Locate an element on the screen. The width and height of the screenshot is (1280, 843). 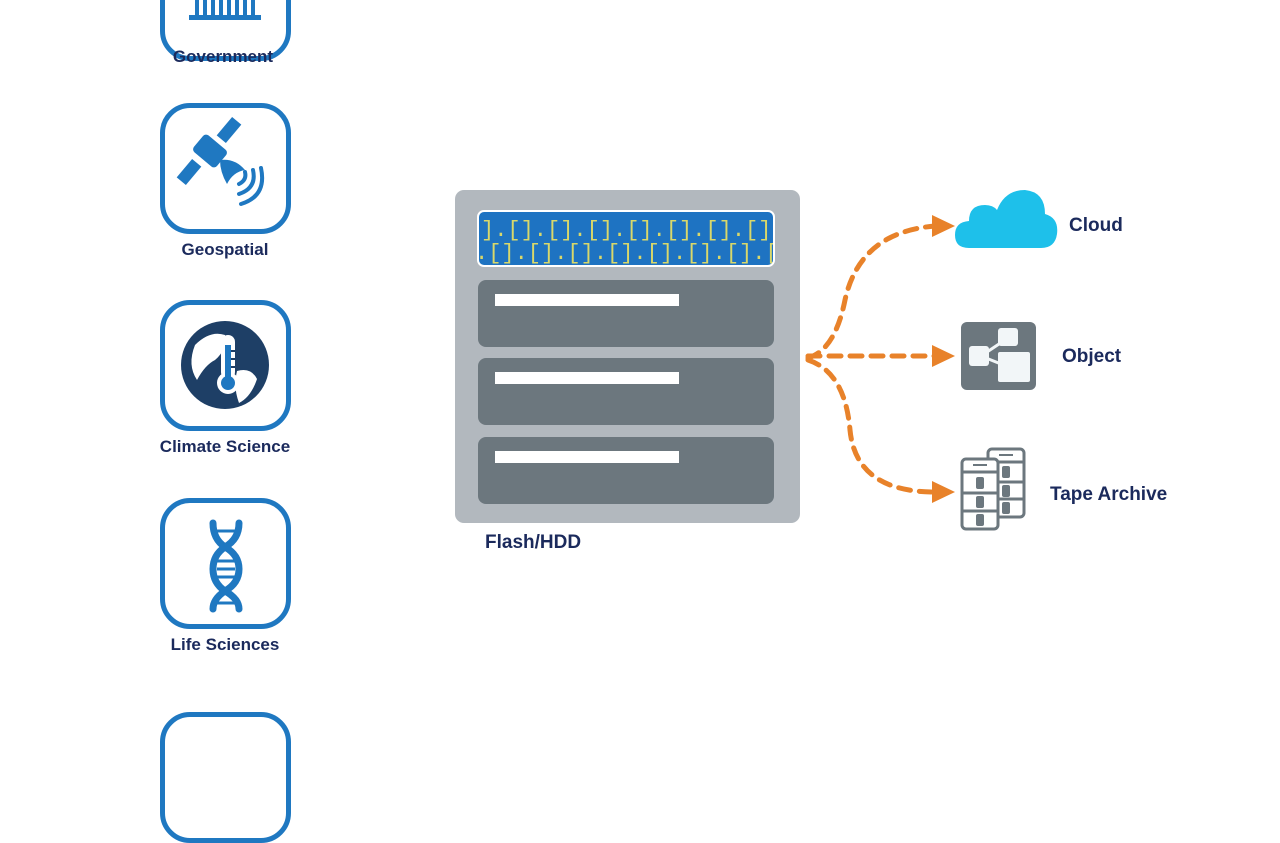
partial-tile is located at coordinates (225, 777).